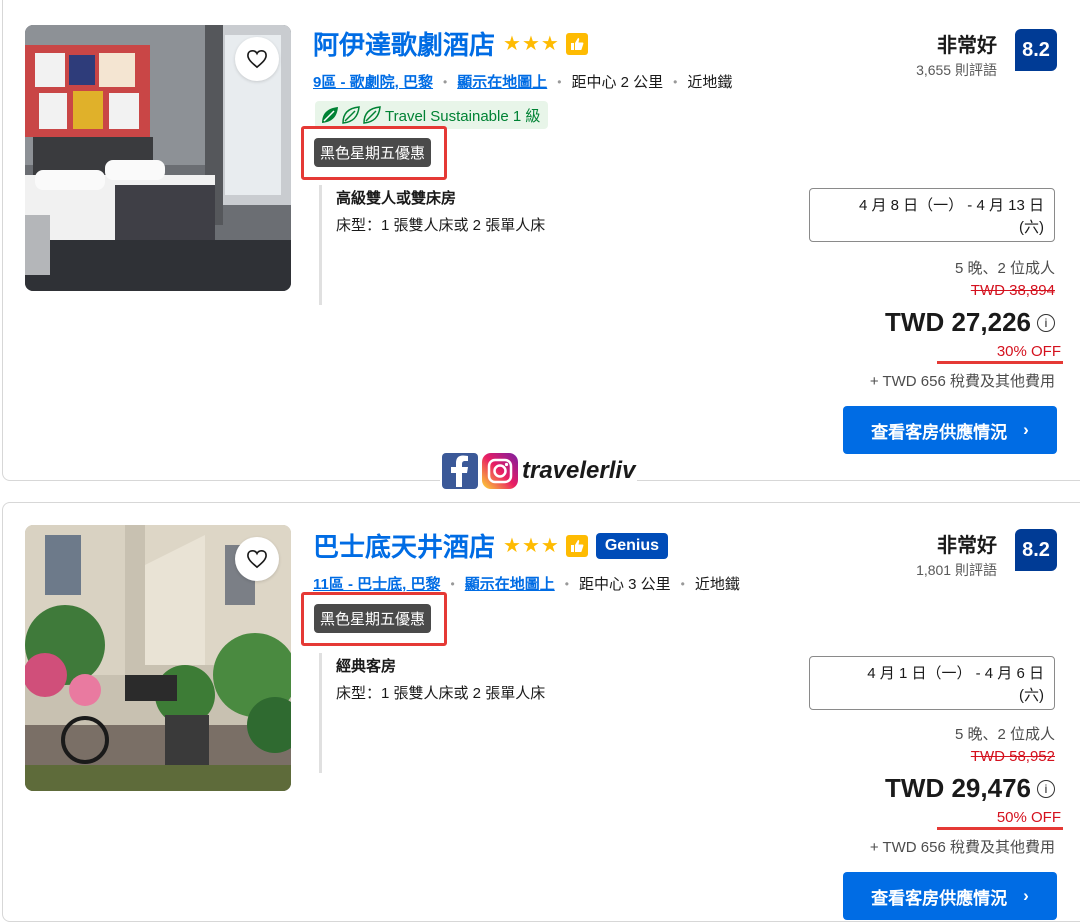 The image size is (1080, 922). What do you see at coordinates (404, 545) in the screenshot?
I see `hotel-name-text: 巴士底天井酒店` at bounding box center [404, 545].